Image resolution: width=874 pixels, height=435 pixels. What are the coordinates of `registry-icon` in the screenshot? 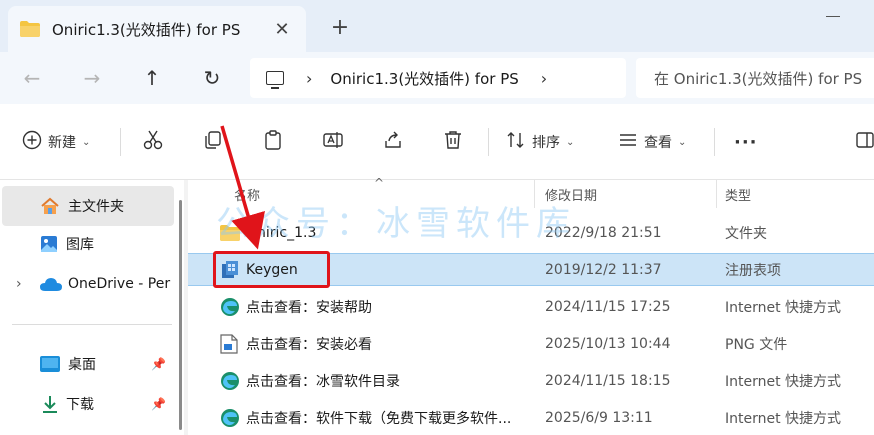 It's located at (230, 270).